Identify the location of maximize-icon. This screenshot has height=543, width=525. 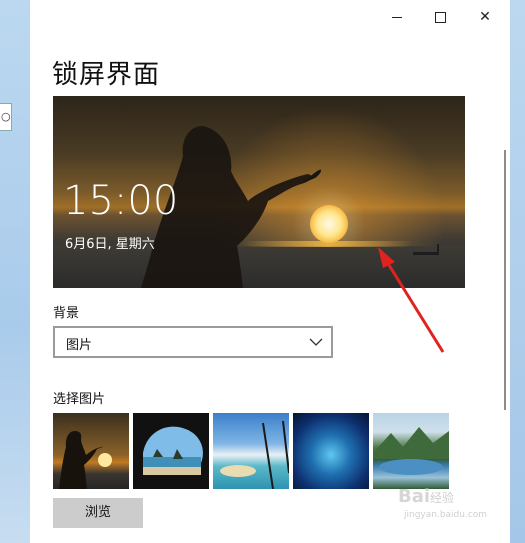
(440, 17).